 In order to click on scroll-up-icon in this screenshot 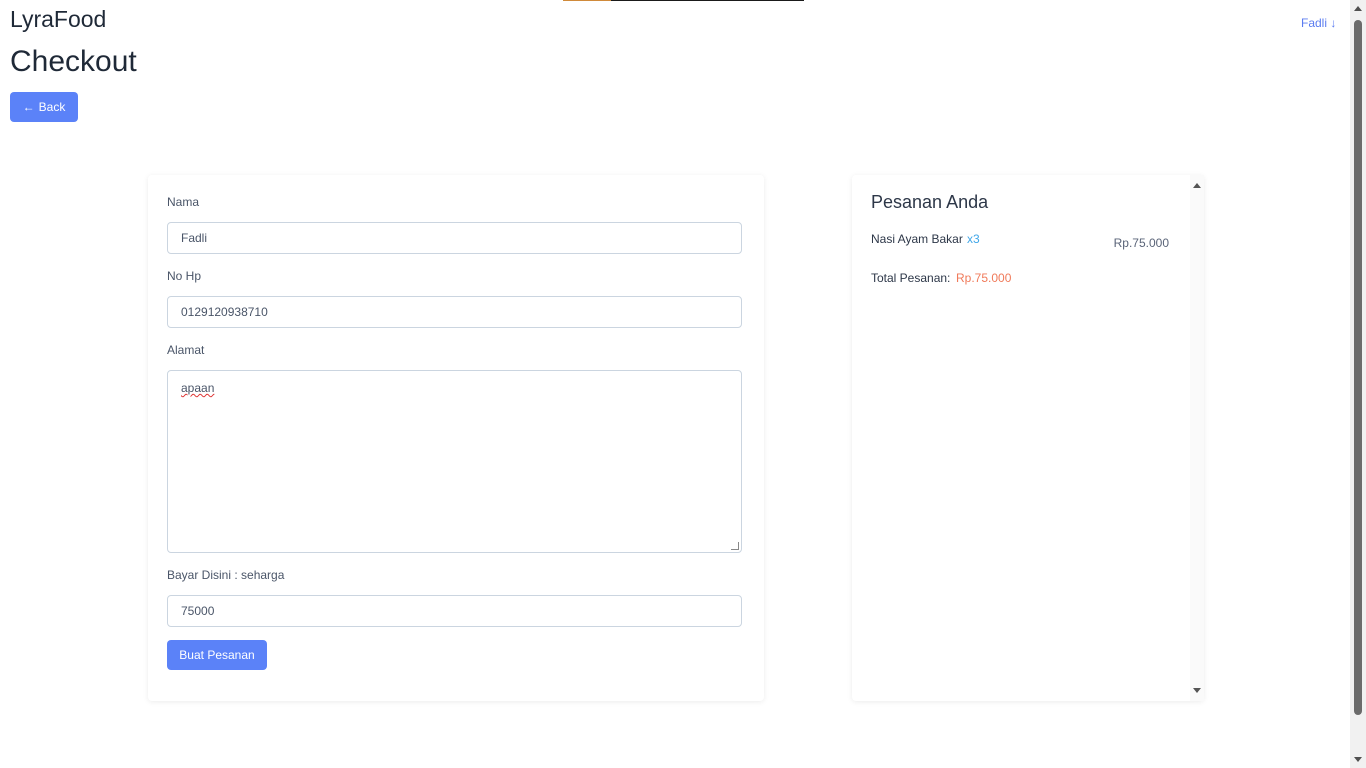, I will do `click(1197, 185)`.